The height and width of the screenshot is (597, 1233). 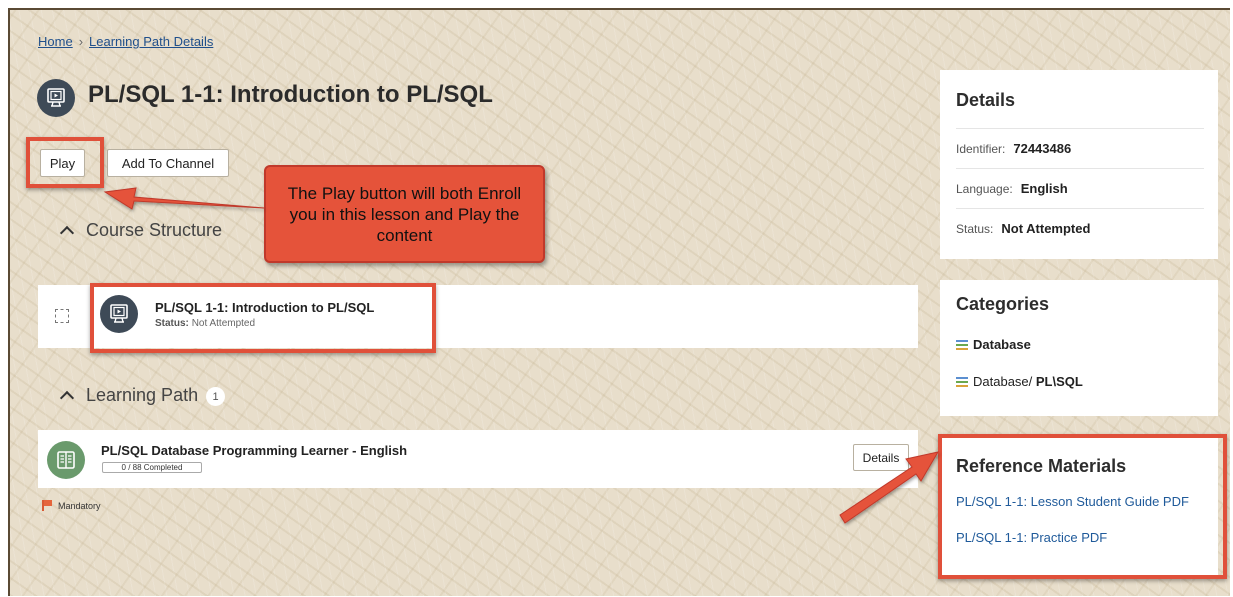 What do you see at coordinates (216, 396) in the screenshot?
I see `learning-path-count-badge: 1` at bounding box center [216, 396].